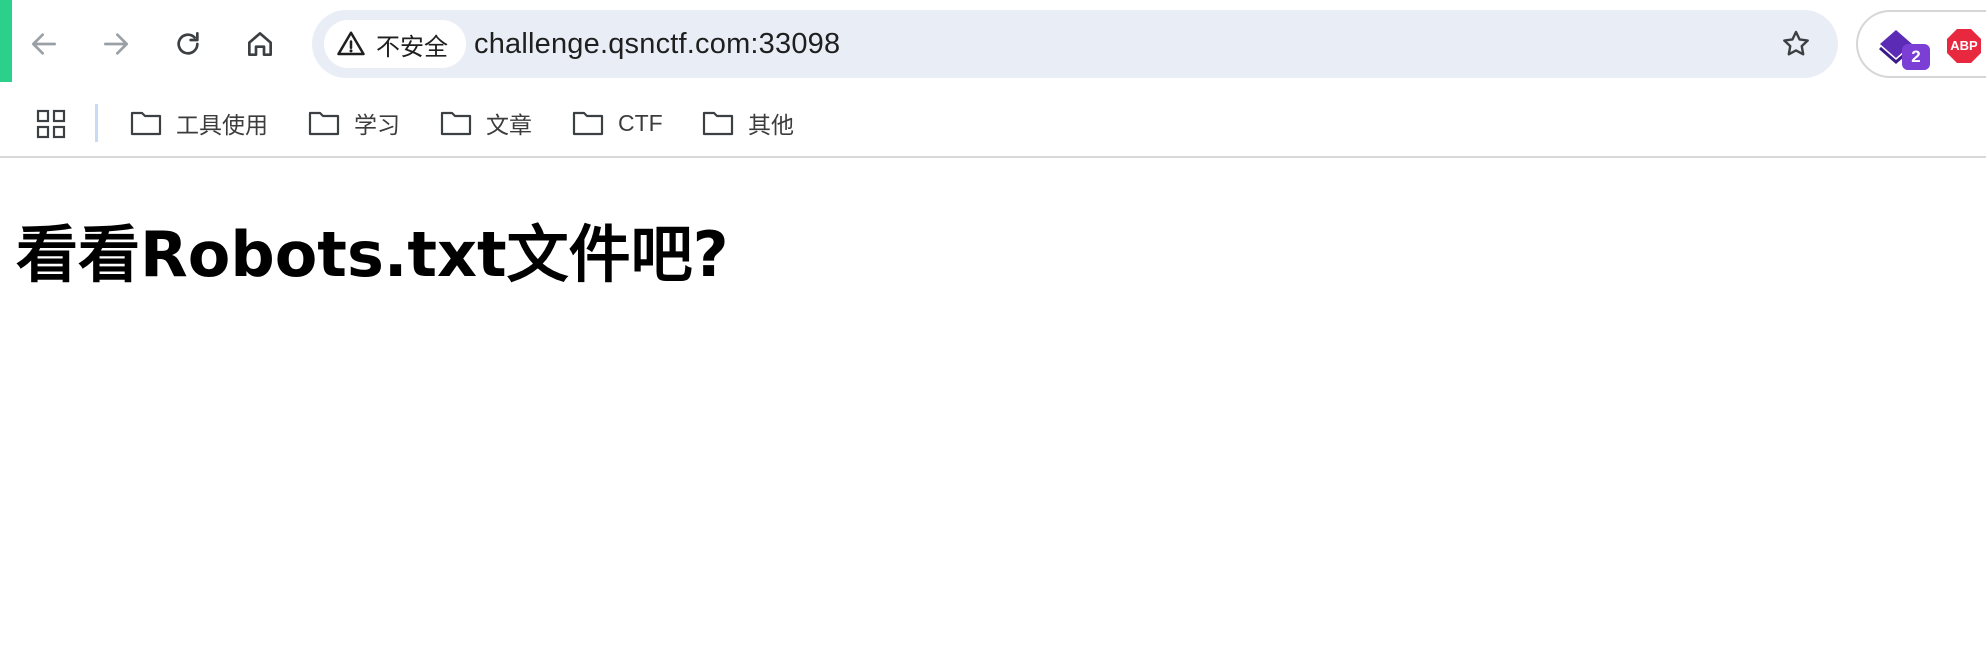 The width and height of the screenshot is (1986, 650). I want to click on home-icon, so click(260, 44).